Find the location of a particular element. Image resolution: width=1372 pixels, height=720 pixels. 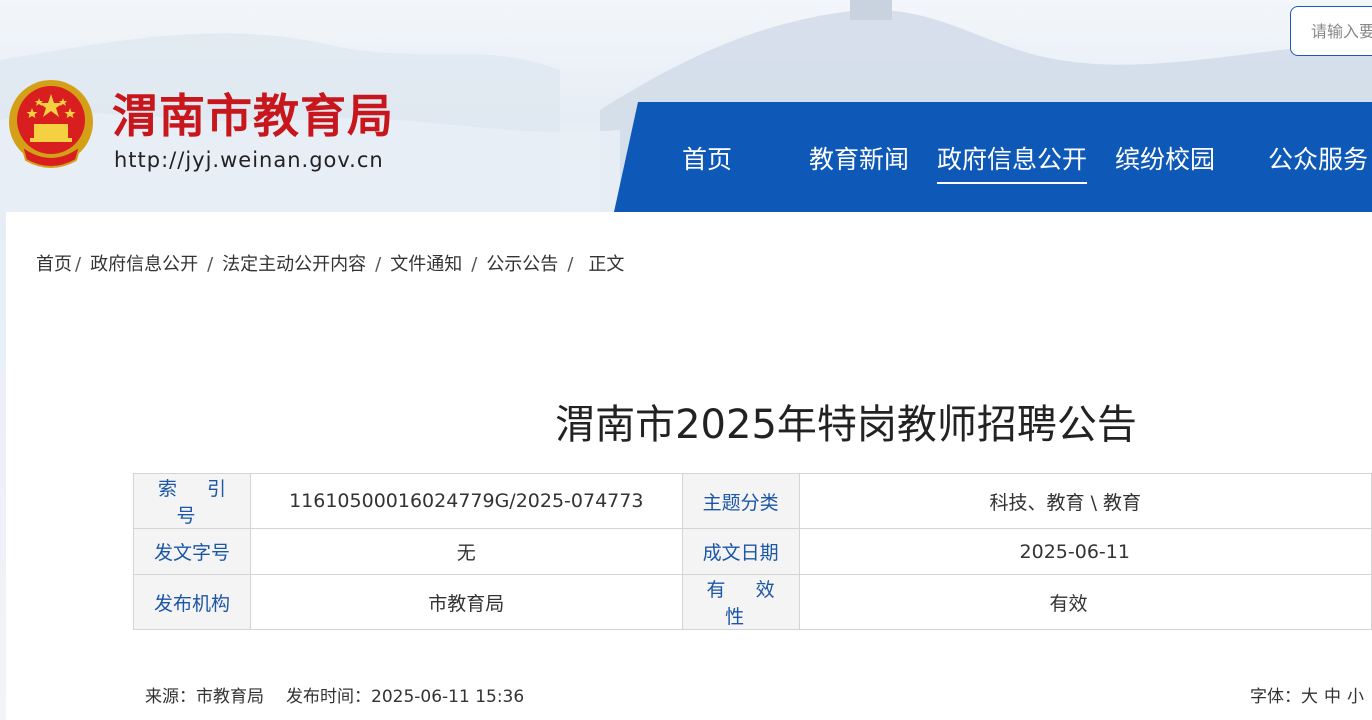

font-size-label: 字体： is located at coordinates (1275, 697).